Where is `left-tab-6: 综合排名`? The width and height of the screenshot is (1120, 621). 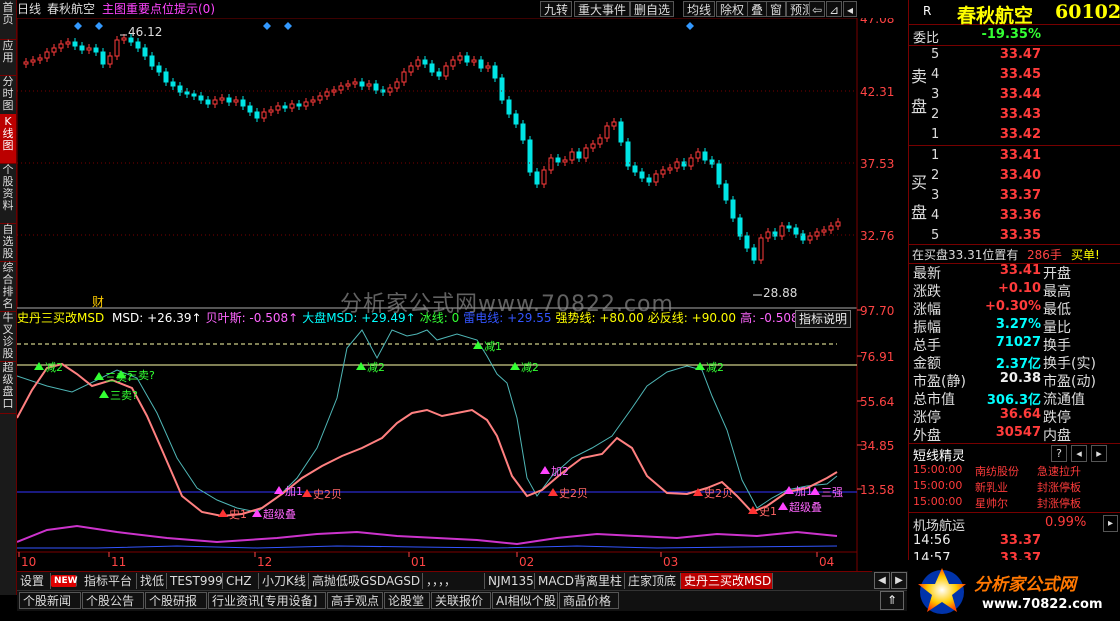
left-tab-6: 综合排名 is located at coordinates (8, 286).